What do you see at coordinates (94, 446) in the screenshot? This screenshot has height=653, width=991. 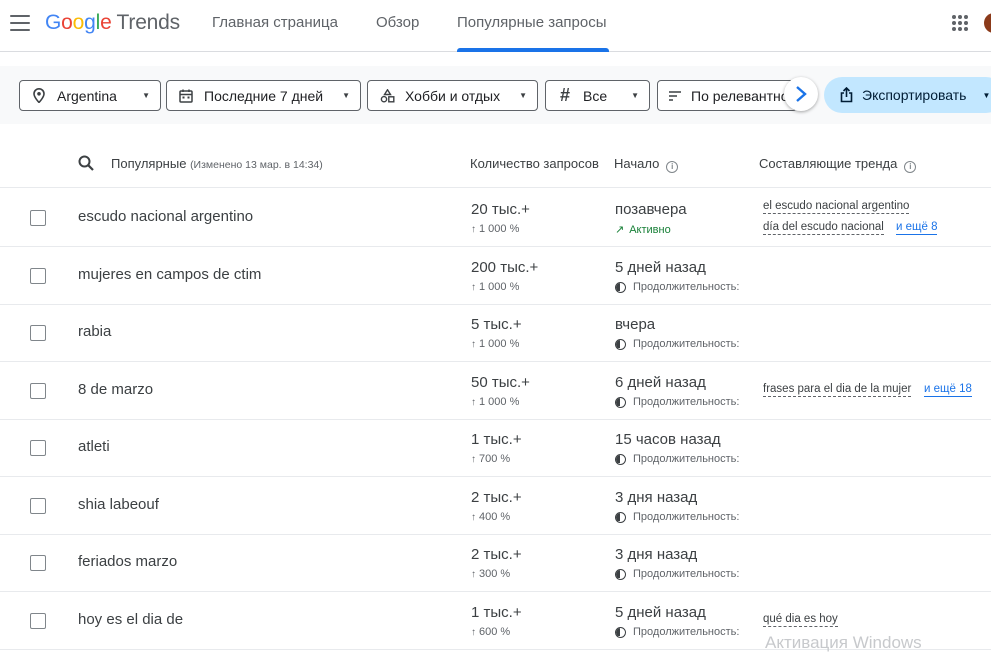 I see `trend-term: atleti` at bounding box center [94, 446].